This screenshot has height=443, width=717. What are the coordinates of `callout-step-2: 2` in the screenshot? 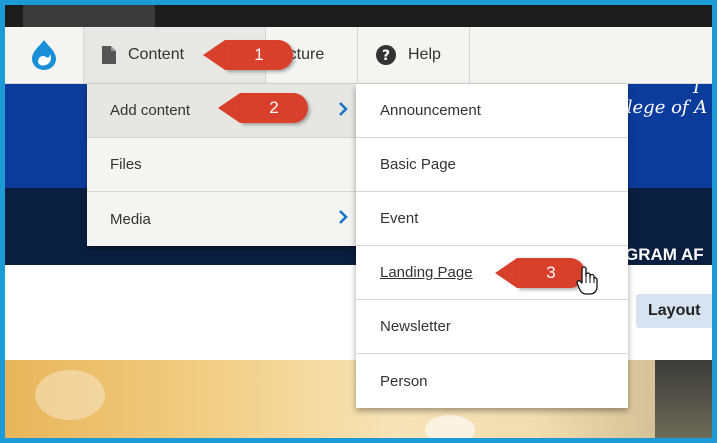 It's located at (263, 108).